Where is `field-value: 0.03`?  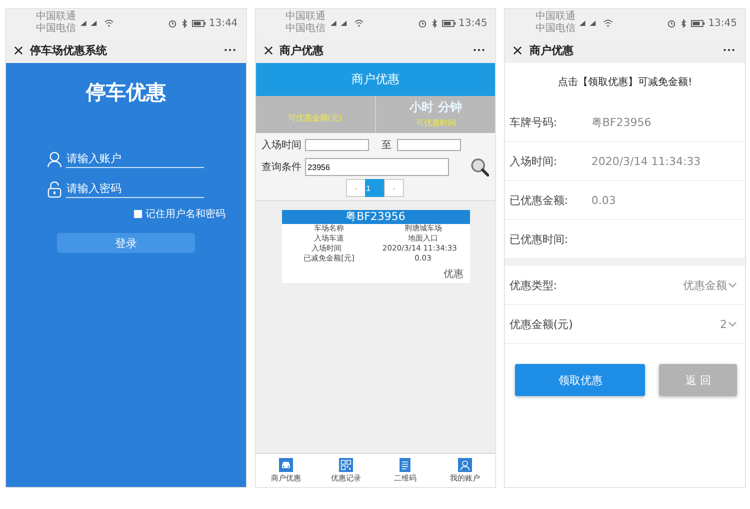
field-value: 0.03 is located at coordinates (603, 200).